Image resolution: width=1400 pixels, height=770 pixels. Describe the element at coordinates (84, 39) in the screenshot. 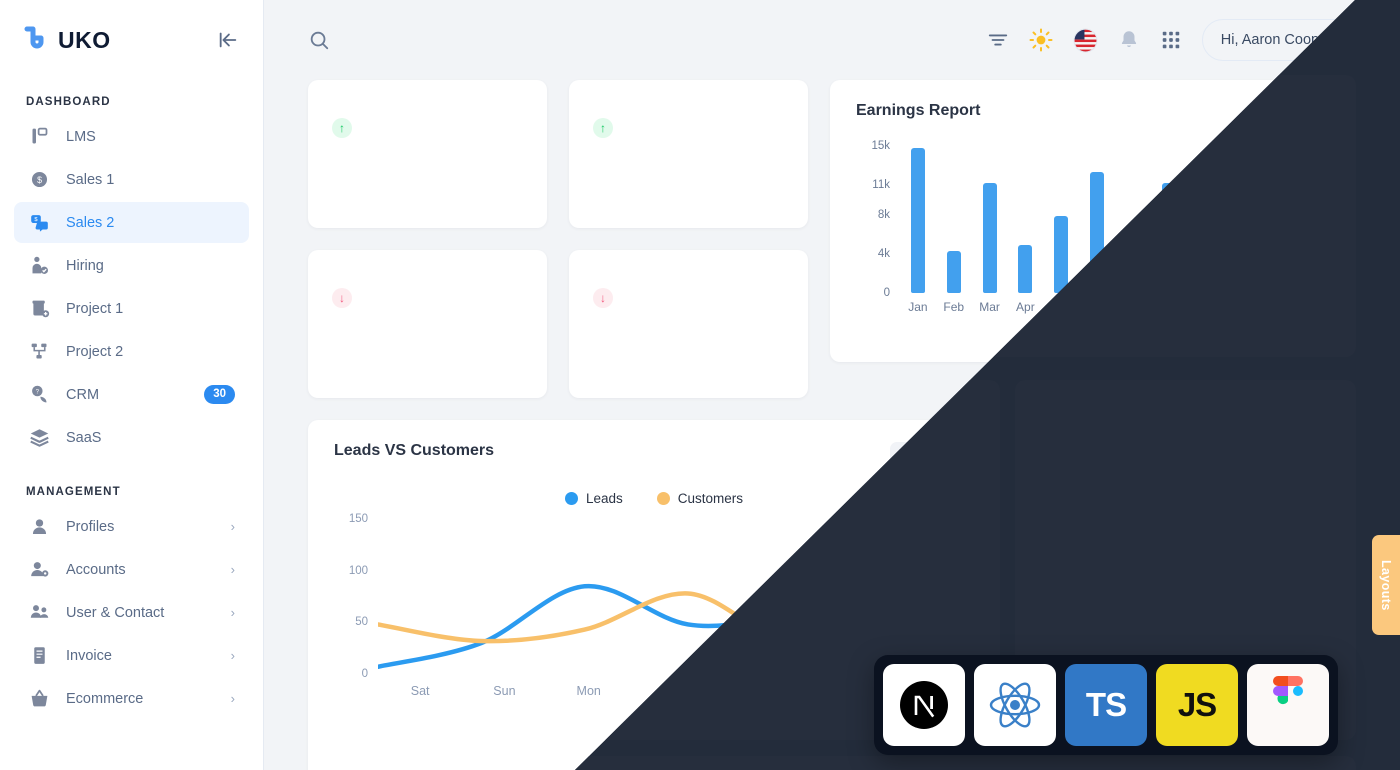

I see `brand-name: UKO` at that location.